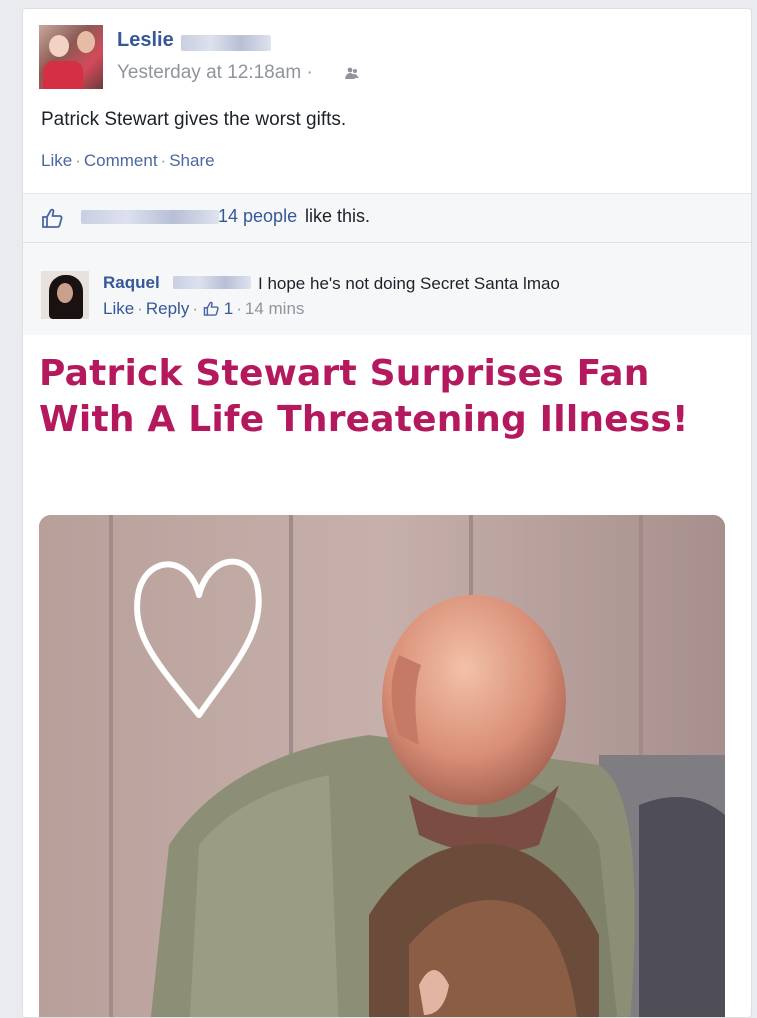 The image size is (757, 1018). Describe the element at coordinates (121, 160) in the screenshot. I see `comment-link: Comment` at that location.